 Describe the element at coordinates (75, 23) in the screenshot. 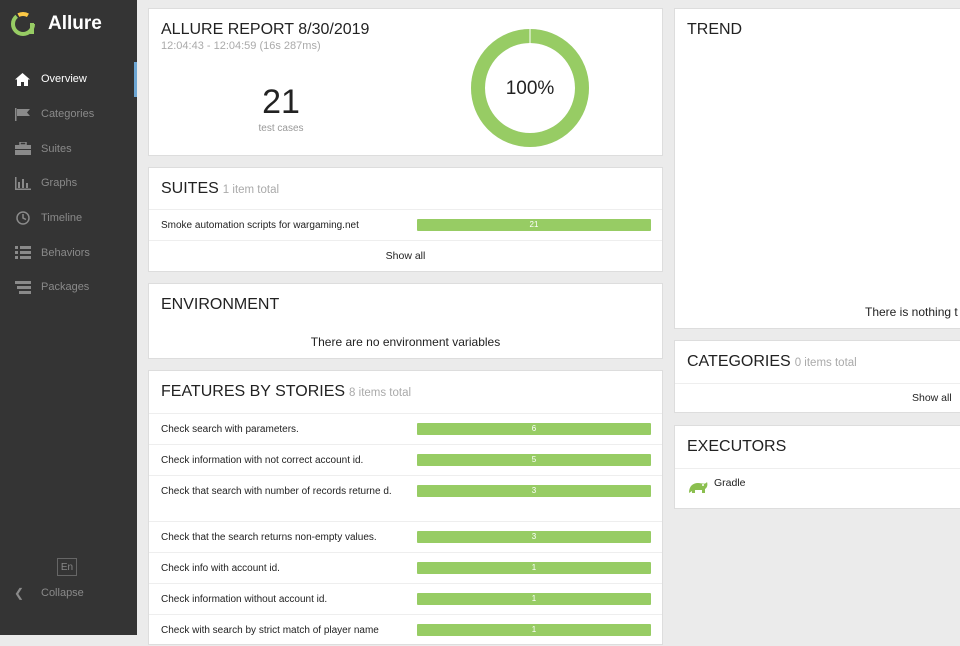

I see `brand-name: Allure` at that location.